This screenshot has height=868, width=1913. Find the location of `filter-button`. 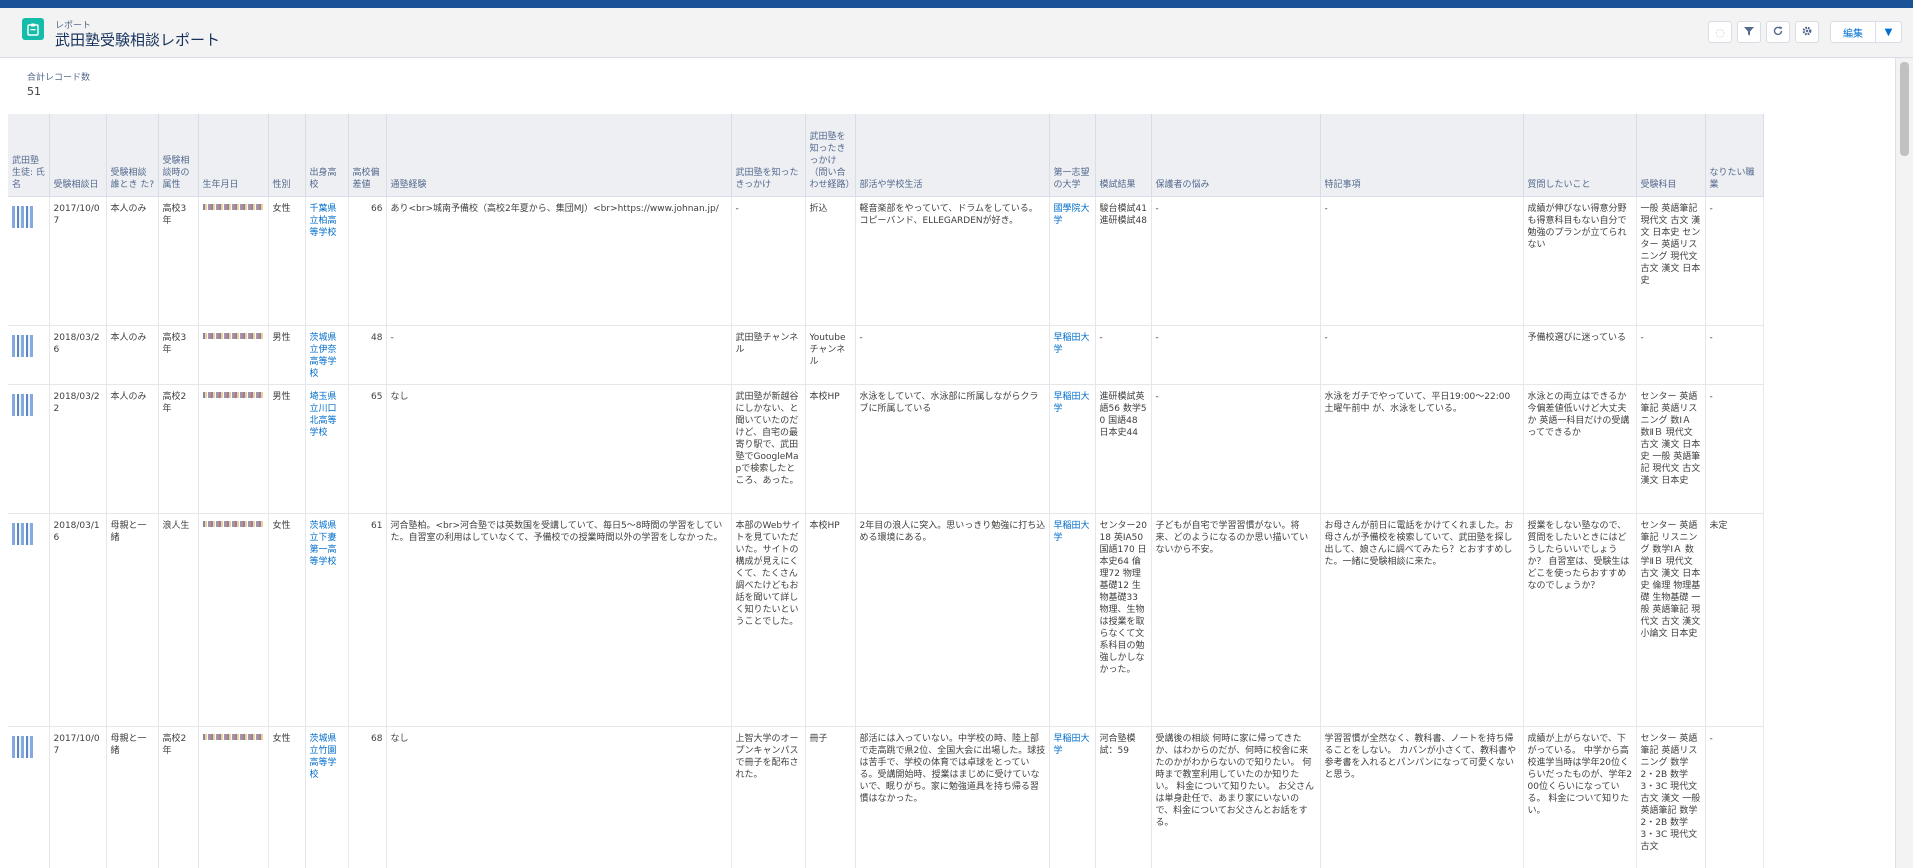

filter-button is located at coordinates (1749, 32).